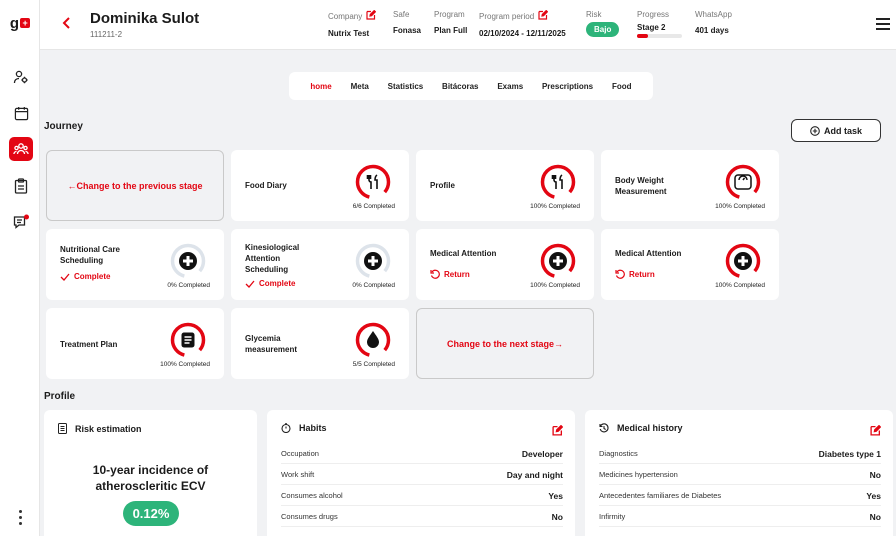 This screenshot has height=536, width=896. I want to click on tab-home: home, so click(320, 86).